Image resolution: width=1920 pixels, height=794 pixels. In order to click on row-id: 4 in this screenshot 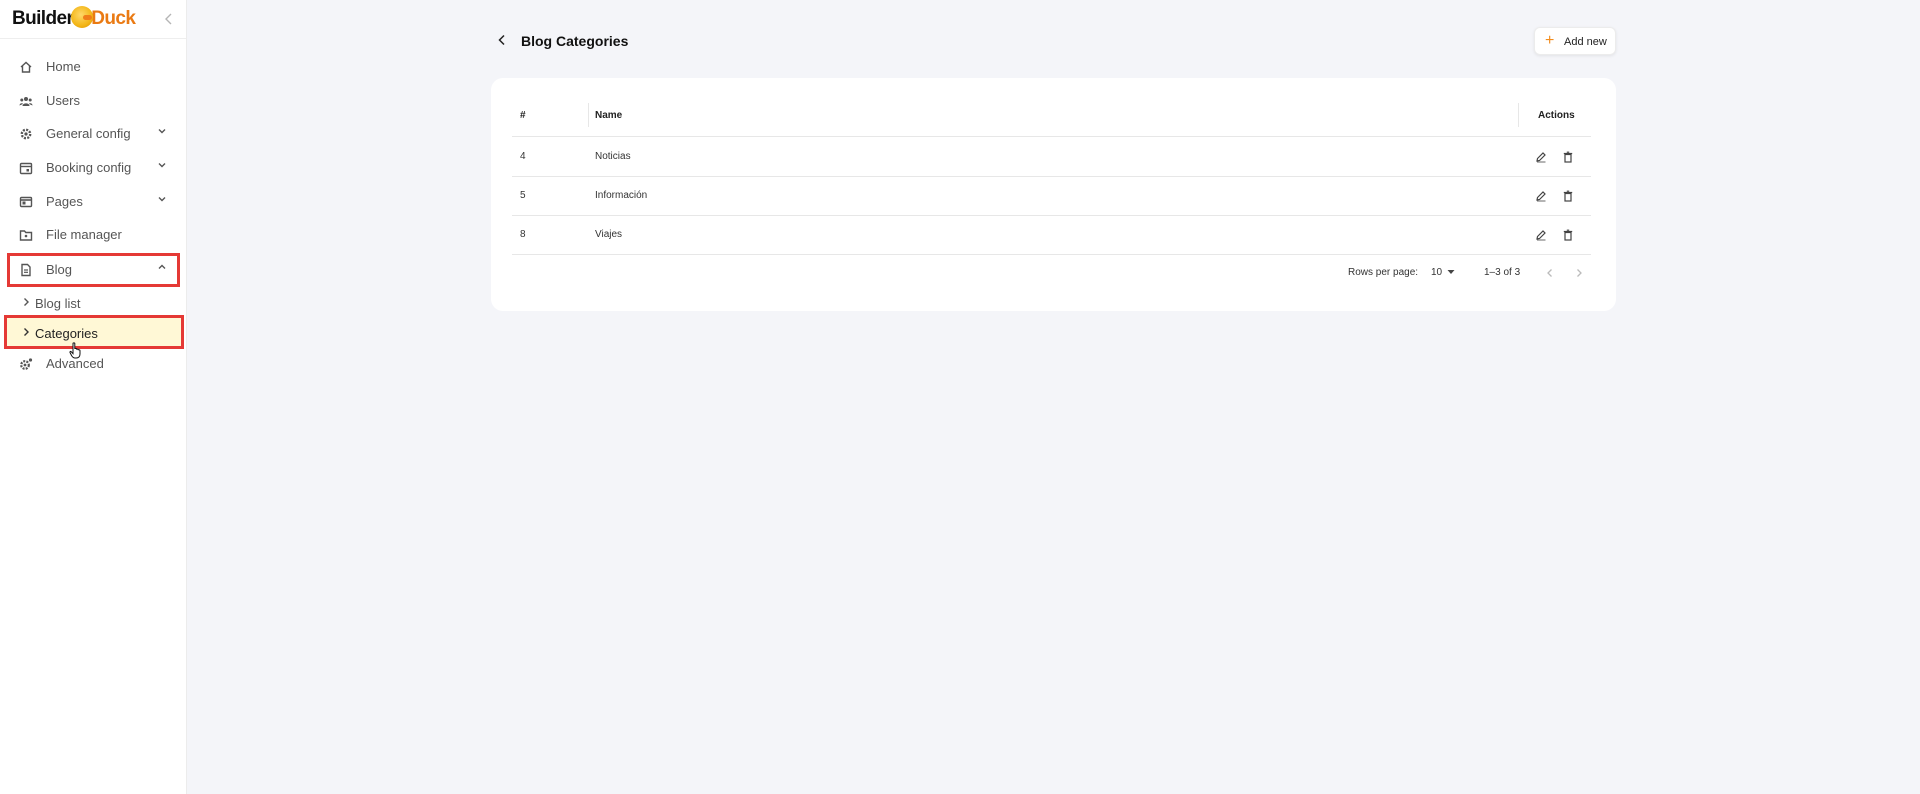, I will do `click(523, 156)`.